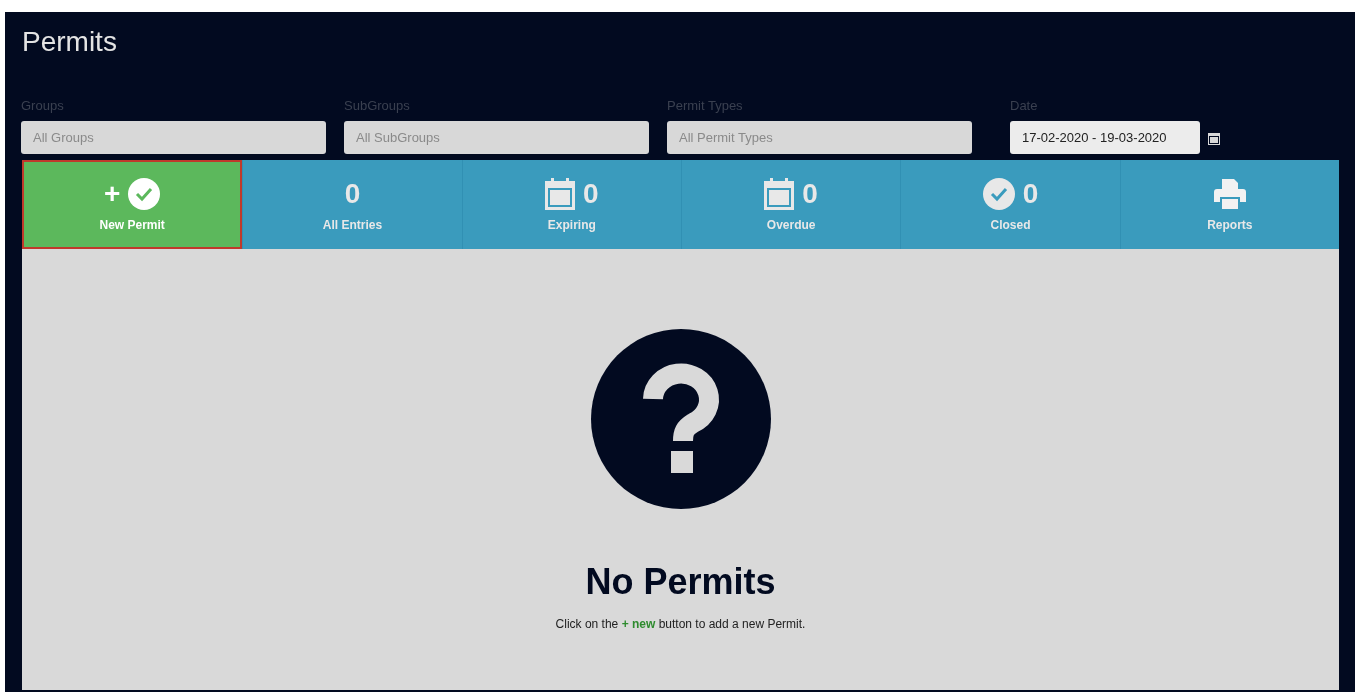 This screenshot has width=1363, height=700. Describe the element at coordinates (680, 624) in the screenshot. I see `empty-message: Click on the + new button to add a new Permit.` at that location.